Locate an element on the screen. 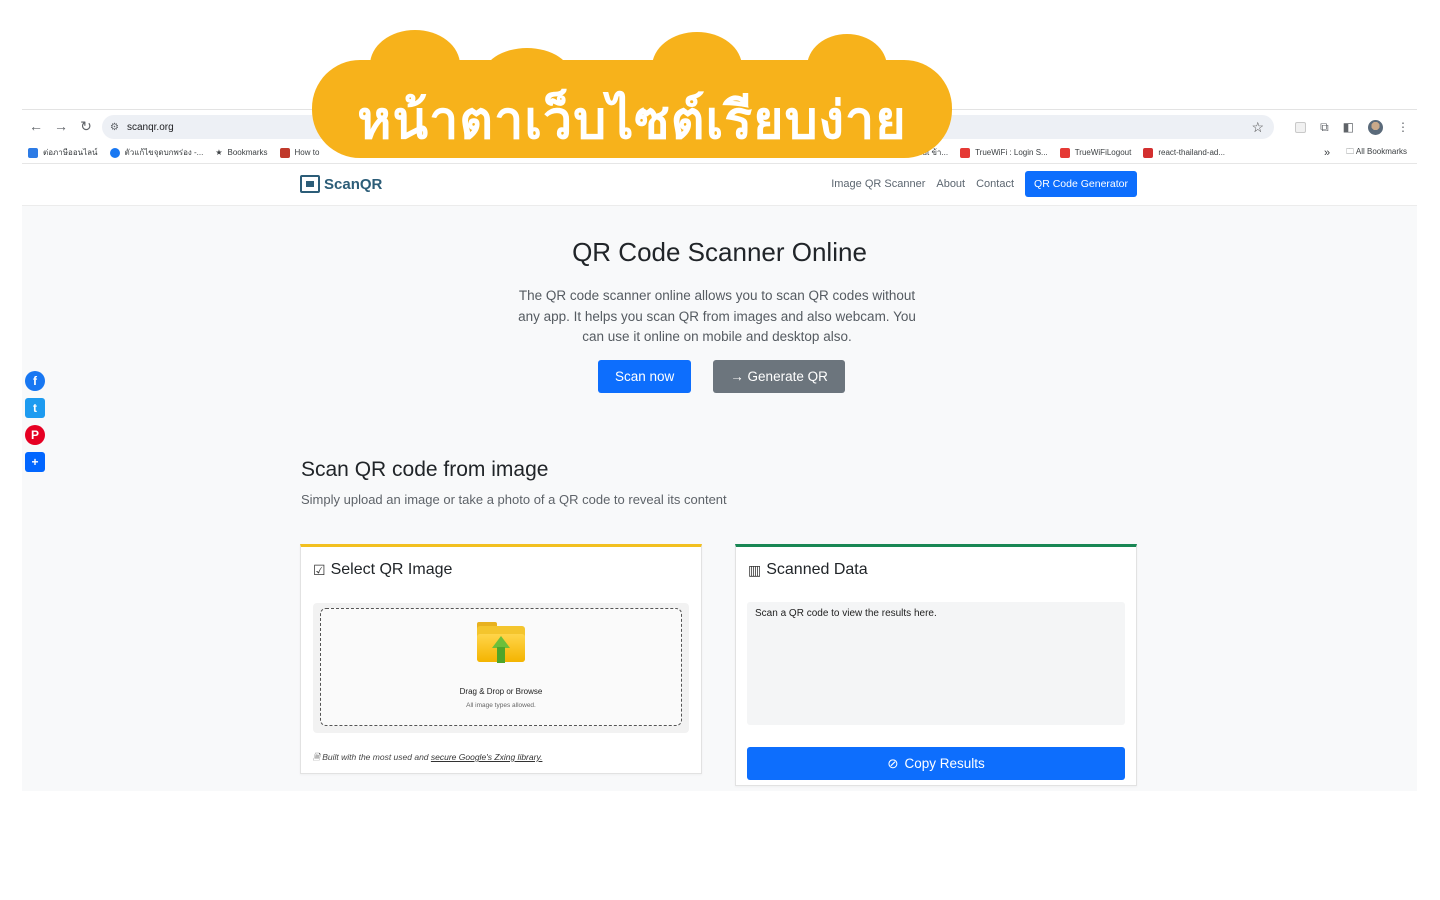 The width and height of the screenshot is (1440, 900). select-card-title: ☑ Select QR Image is located at coordinates (383, 569).